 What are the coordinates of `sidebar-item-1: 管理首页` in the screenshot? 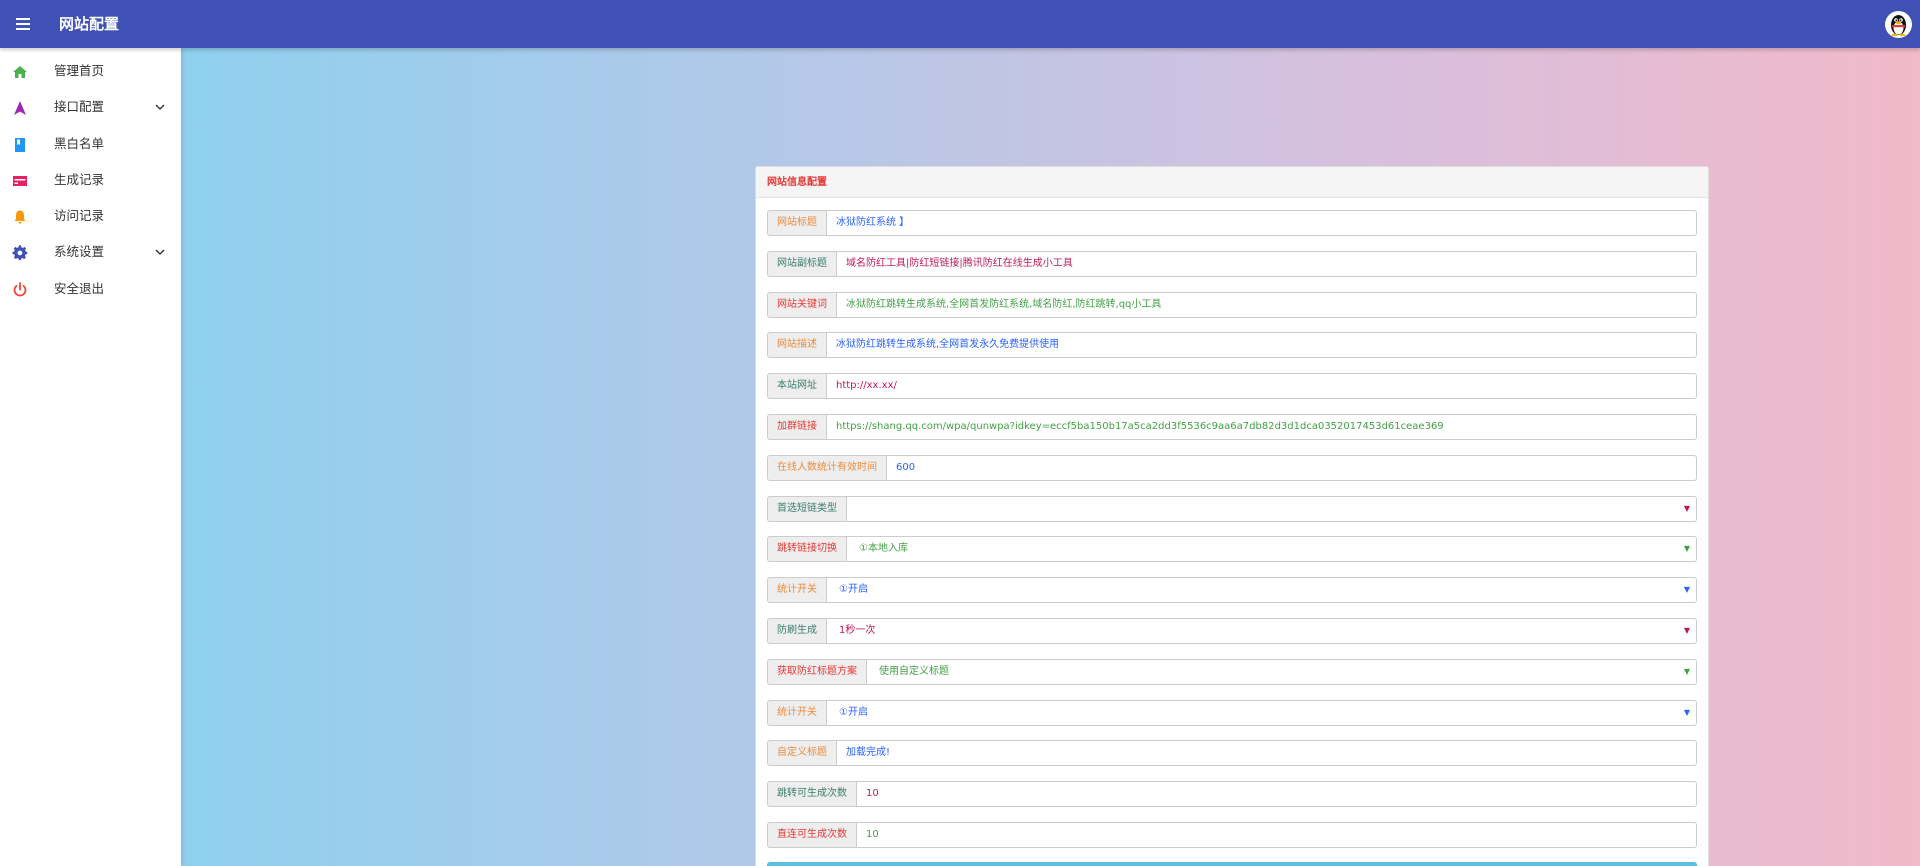 It's located at (90, 71).